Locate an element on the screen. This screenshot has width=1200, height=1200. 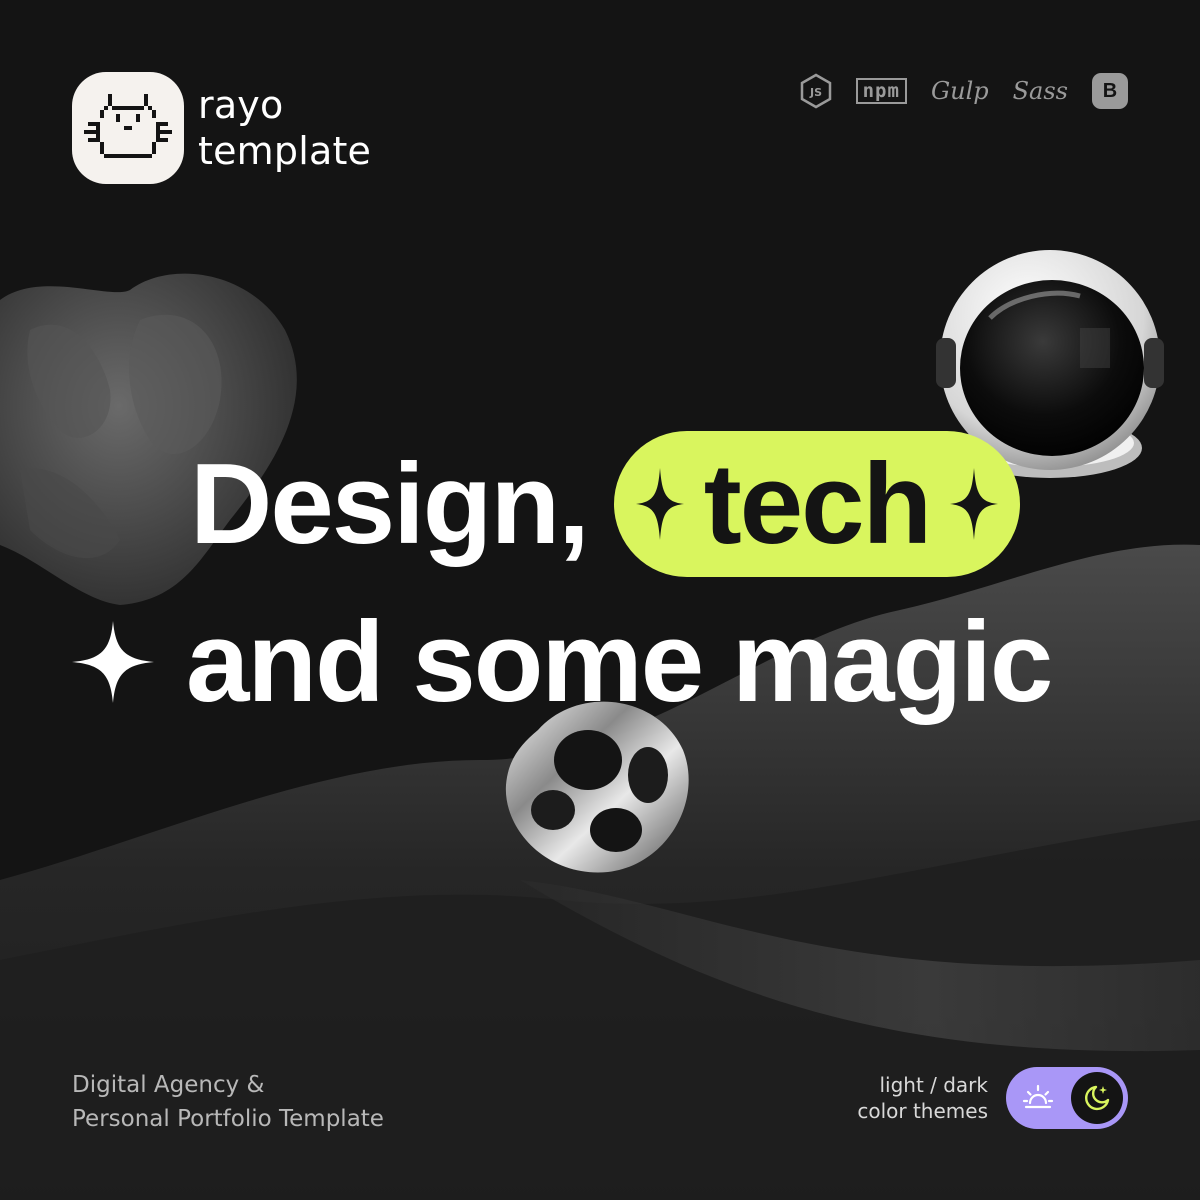
brand-name: rayo template is located at coordinates (284, 128).